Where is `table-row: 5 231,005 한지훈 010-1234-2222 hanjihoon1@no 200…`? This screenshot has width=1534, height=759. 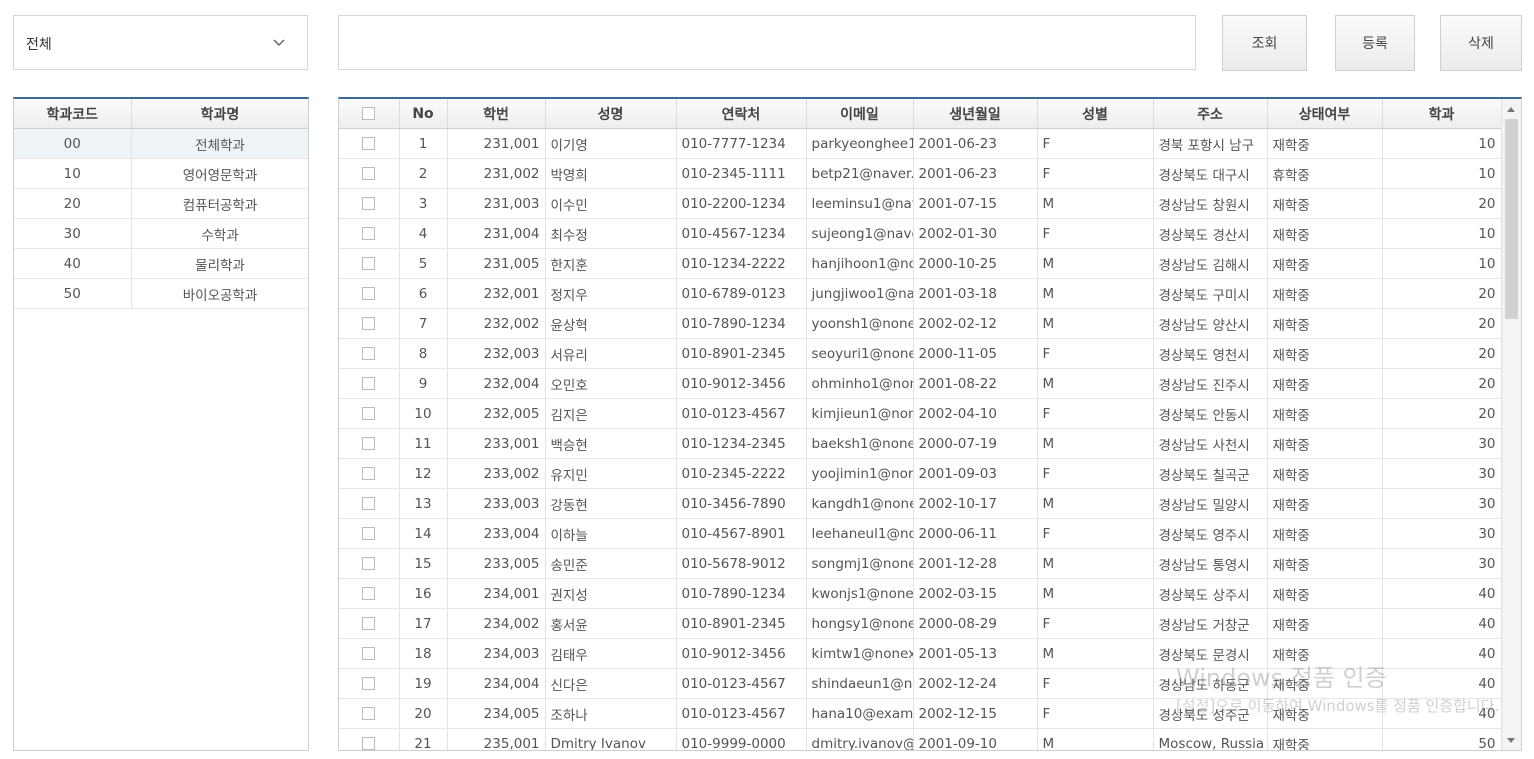 table-row: 5 231,005 한지훈 010-1234-2222 hanjihoon1@no 200… is located at coordinates (920, 263).